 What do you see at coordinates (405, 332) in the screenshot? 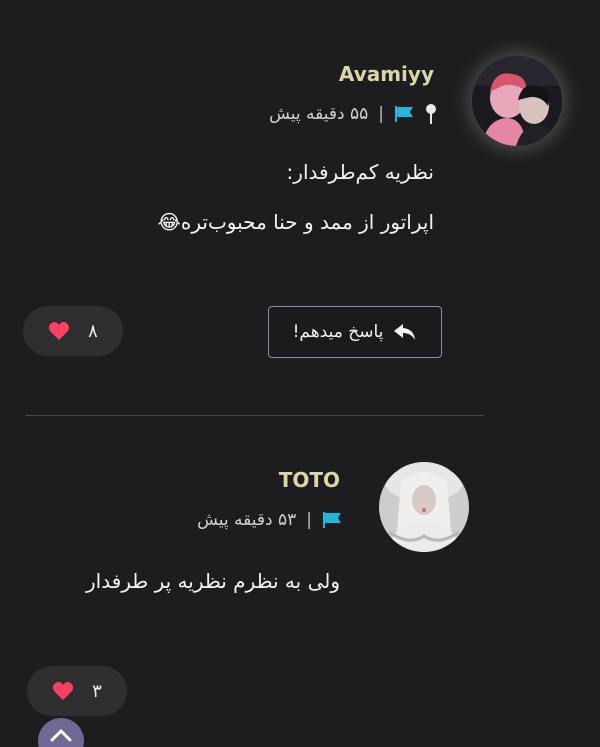
I see `reply-arrow-icon` at bounding box center [405, 332].